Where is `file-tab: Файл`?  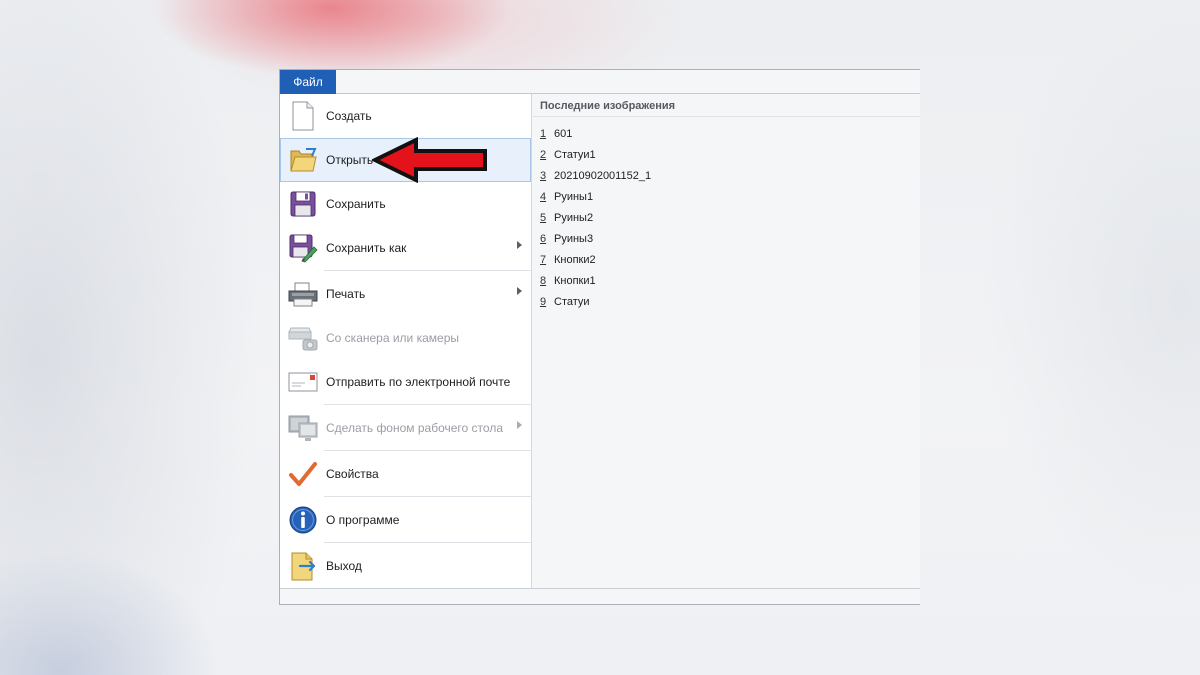
file-tab: Файл is located at coordinates (308, 82).